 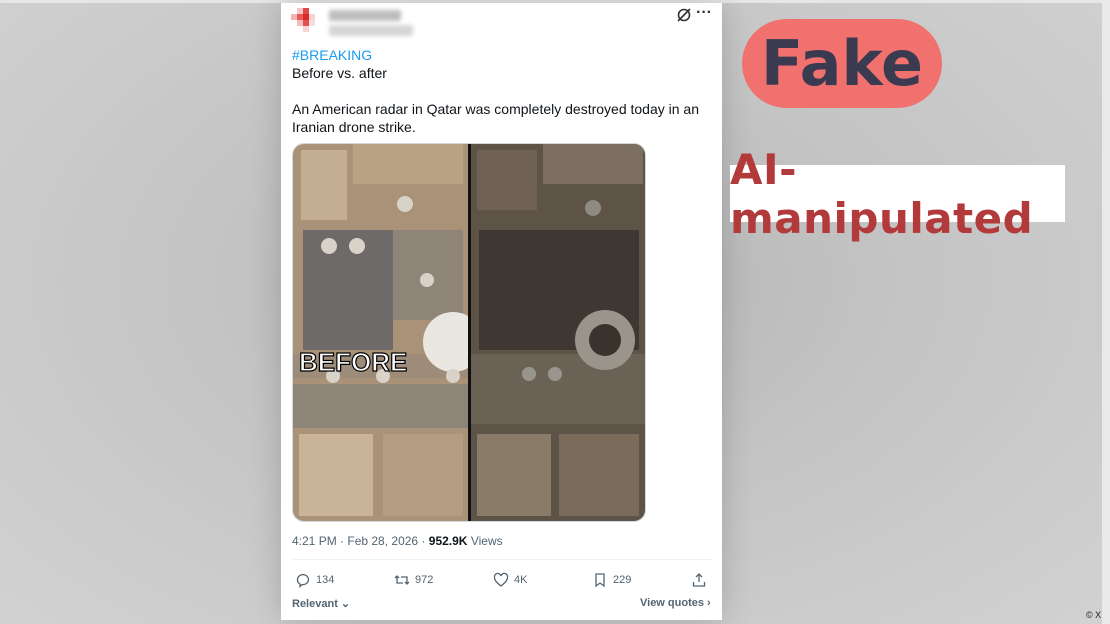 What do you see at coordinates (424, 580) in the screenshot?
I see `repost-count: 972` at bounding box center [424, 580].